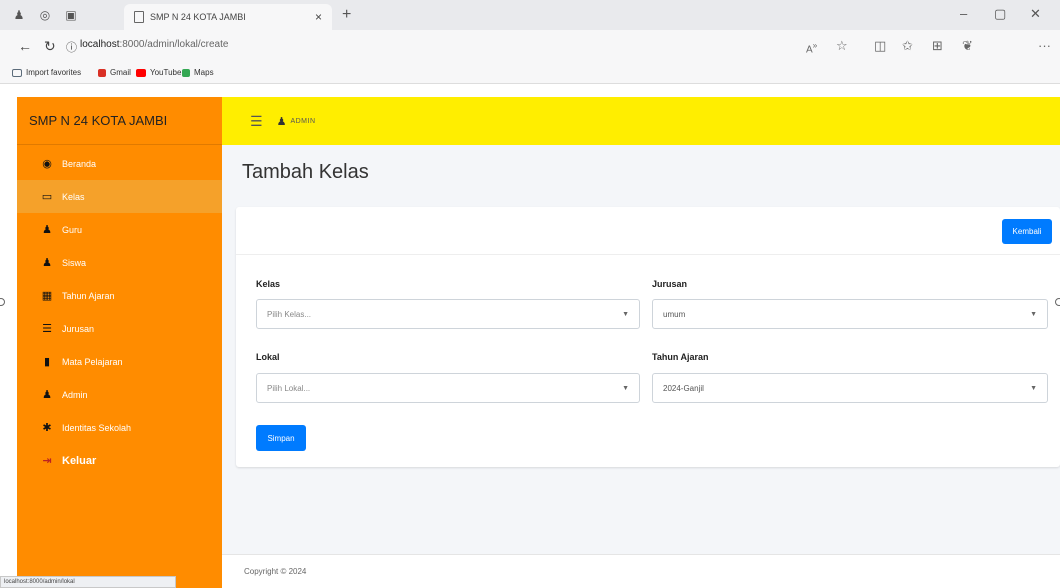  I want to click on jurusan-select: umum ▼, so click(850, 314).